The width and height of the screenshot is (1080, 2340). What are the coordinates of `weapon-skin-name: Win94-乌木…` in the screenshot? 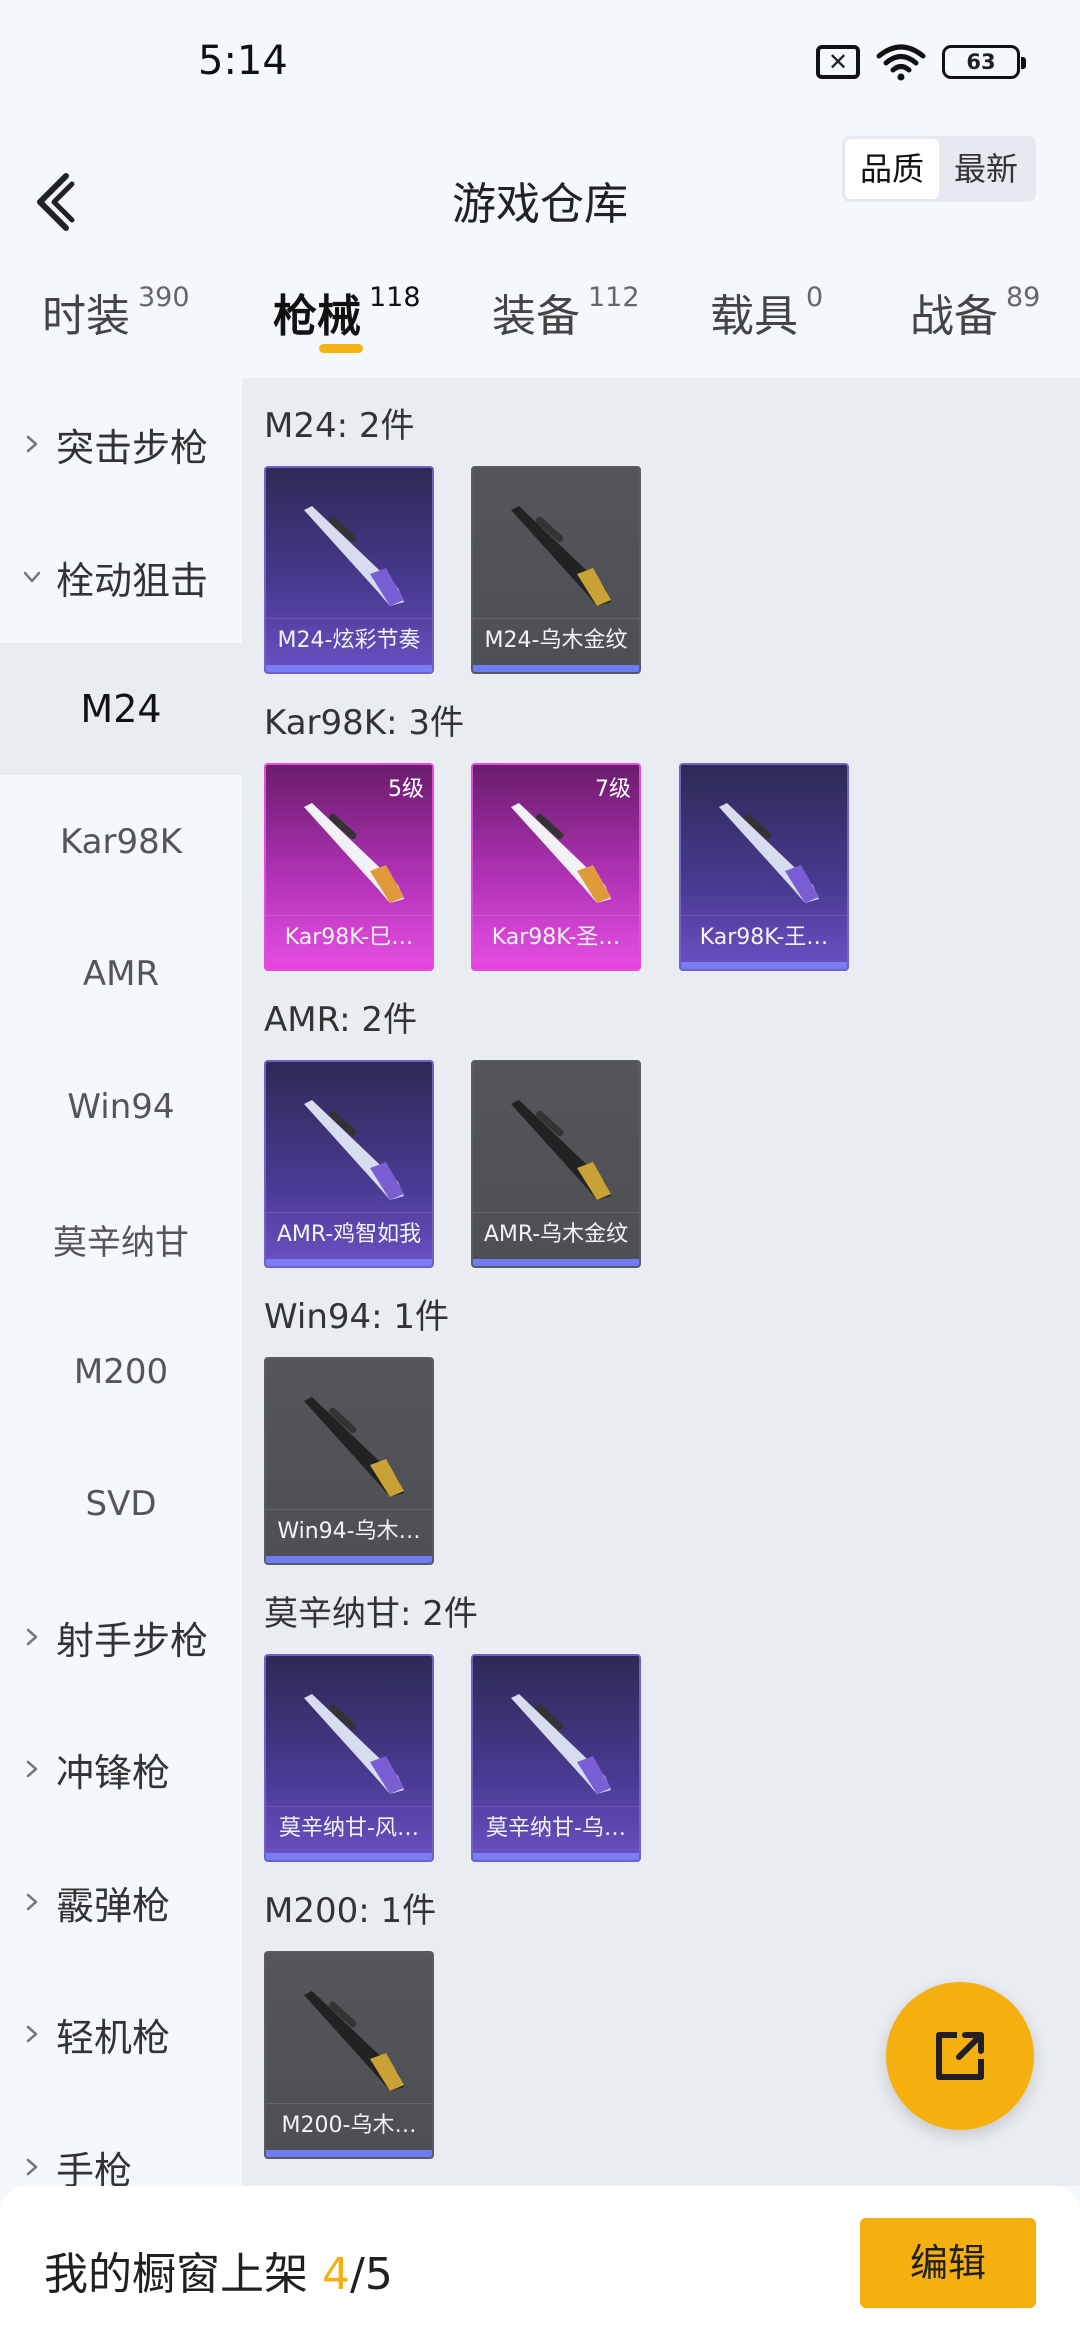 It's located at (349, 1531).